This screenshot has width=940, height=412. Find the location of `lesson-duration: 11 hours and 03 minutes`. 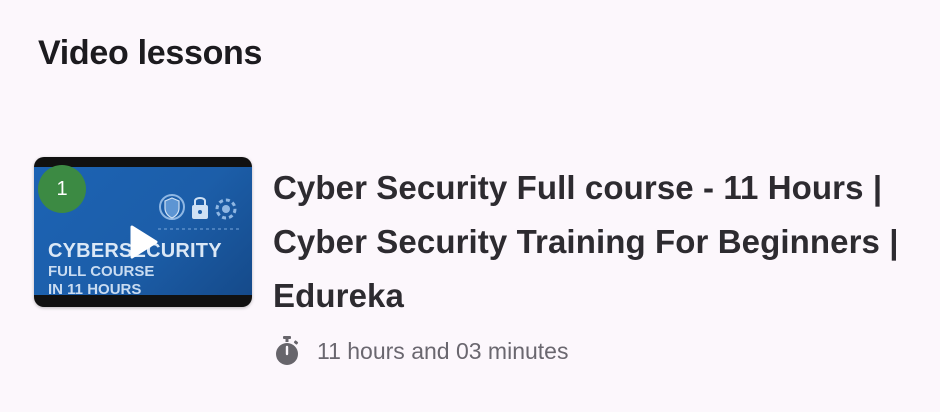

lesson-duration: 11 hours and 03 minutes is located at coordinates (420, 351).